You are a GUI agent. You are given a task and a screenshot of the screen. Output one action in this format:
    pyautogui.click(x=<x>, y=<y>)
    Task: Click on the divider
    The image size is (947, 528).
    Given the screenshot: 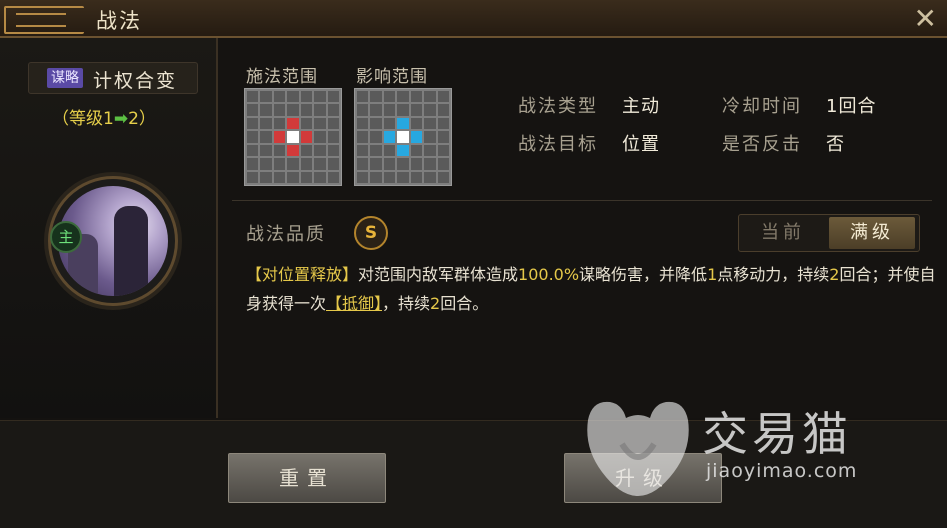 What is the action you would take?
    pyautogui.click(x=582, y=200)
    